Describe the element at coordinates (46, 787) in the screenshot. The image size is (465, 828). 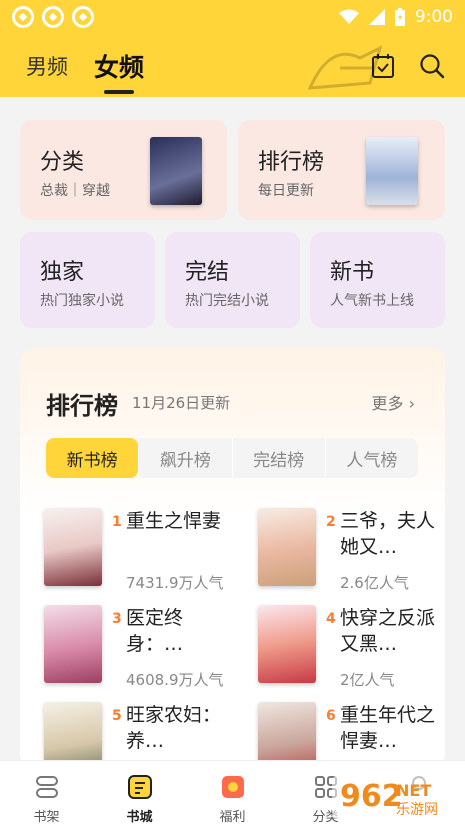
I see `bookshelf-icon` at that location.